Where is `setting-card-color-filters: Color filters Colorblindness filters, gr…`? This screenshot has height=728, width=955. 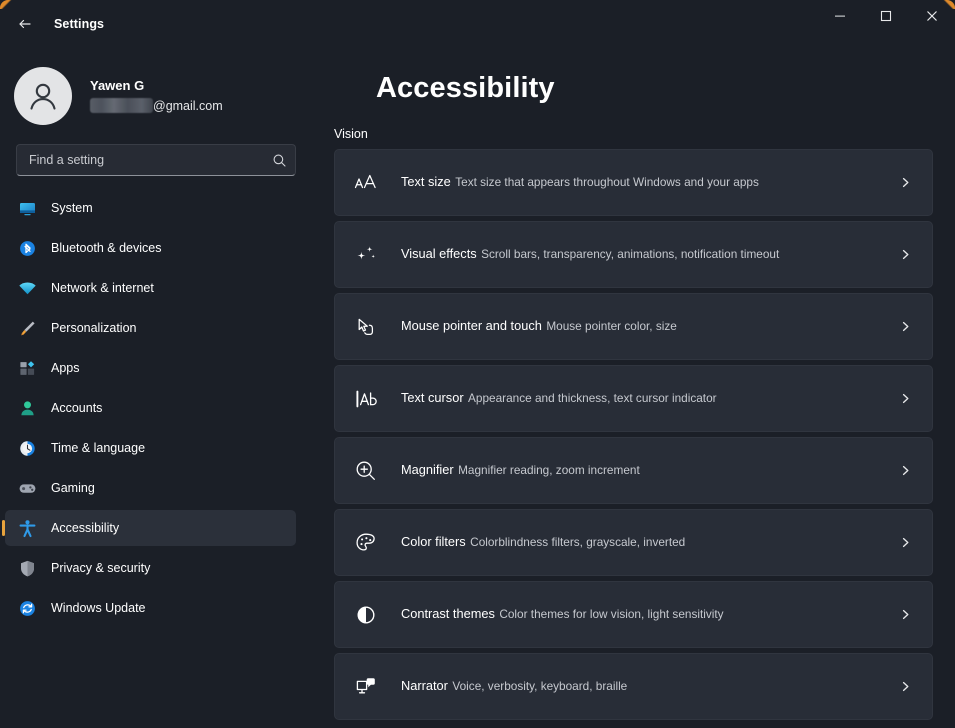
setting-card-color-filters: Color filters Colorblindness filters, gr… is located at coordinates (633, 542).